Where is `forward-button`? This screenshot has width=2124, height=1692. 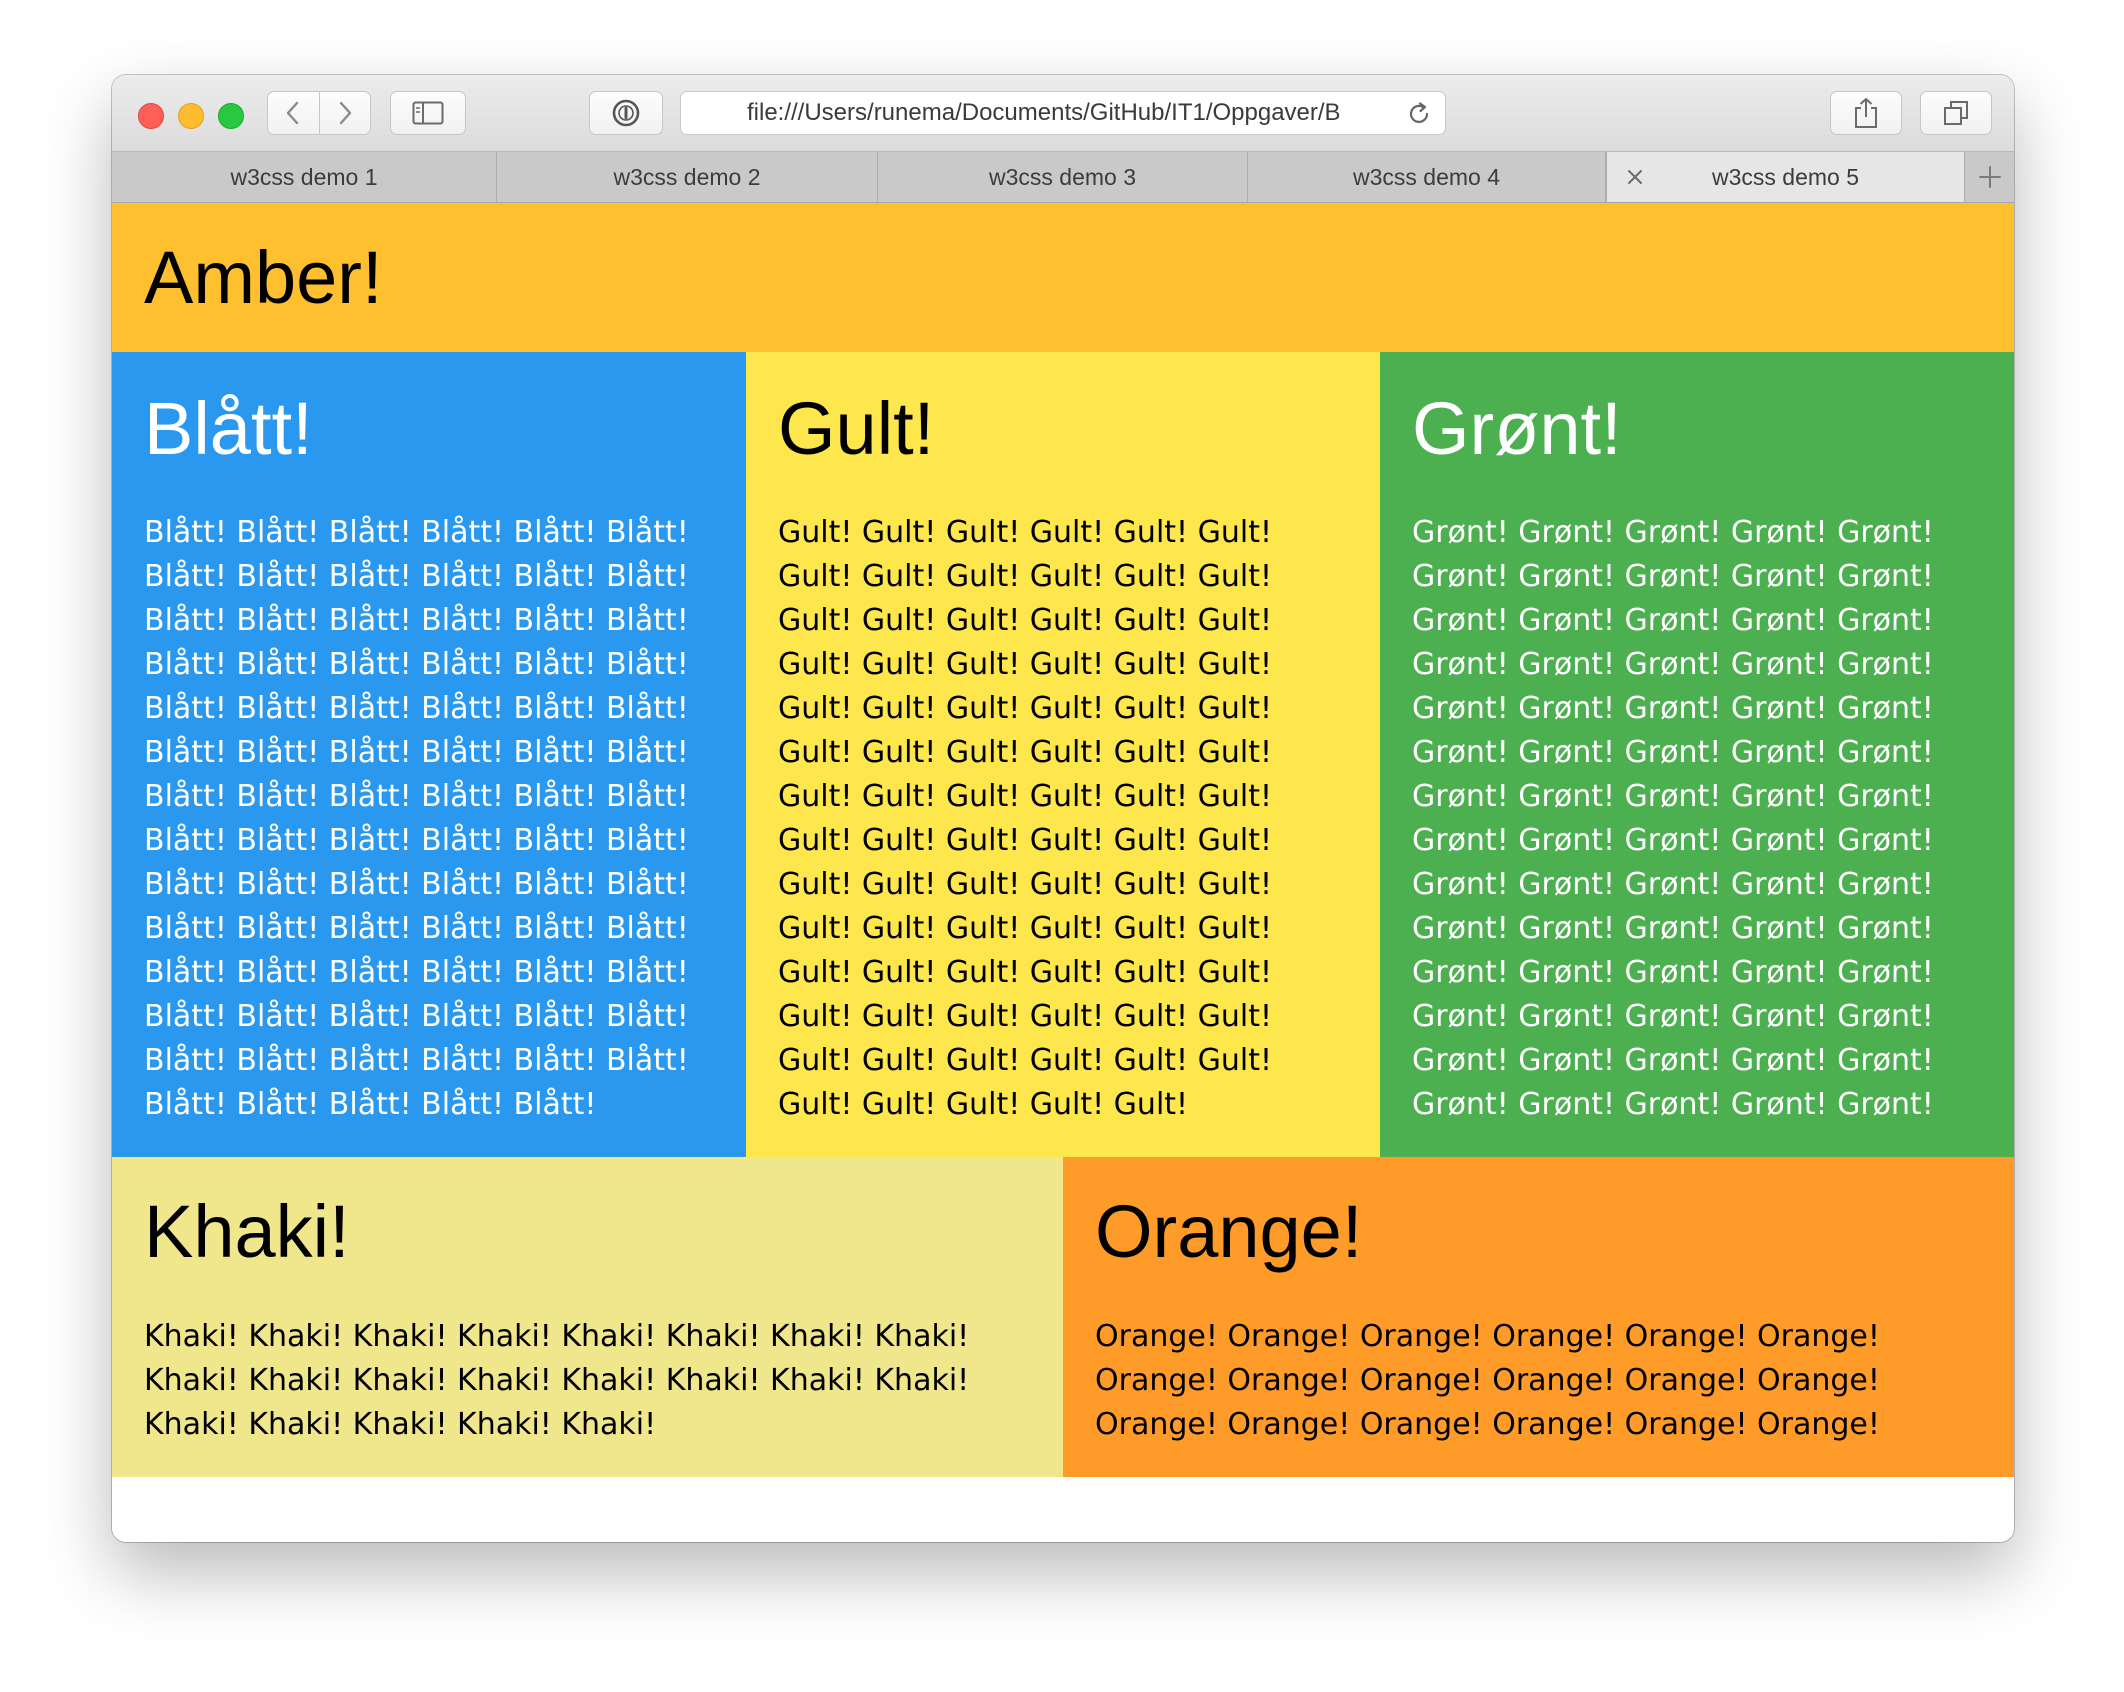 forward-button is located at coordinates (345, 113).